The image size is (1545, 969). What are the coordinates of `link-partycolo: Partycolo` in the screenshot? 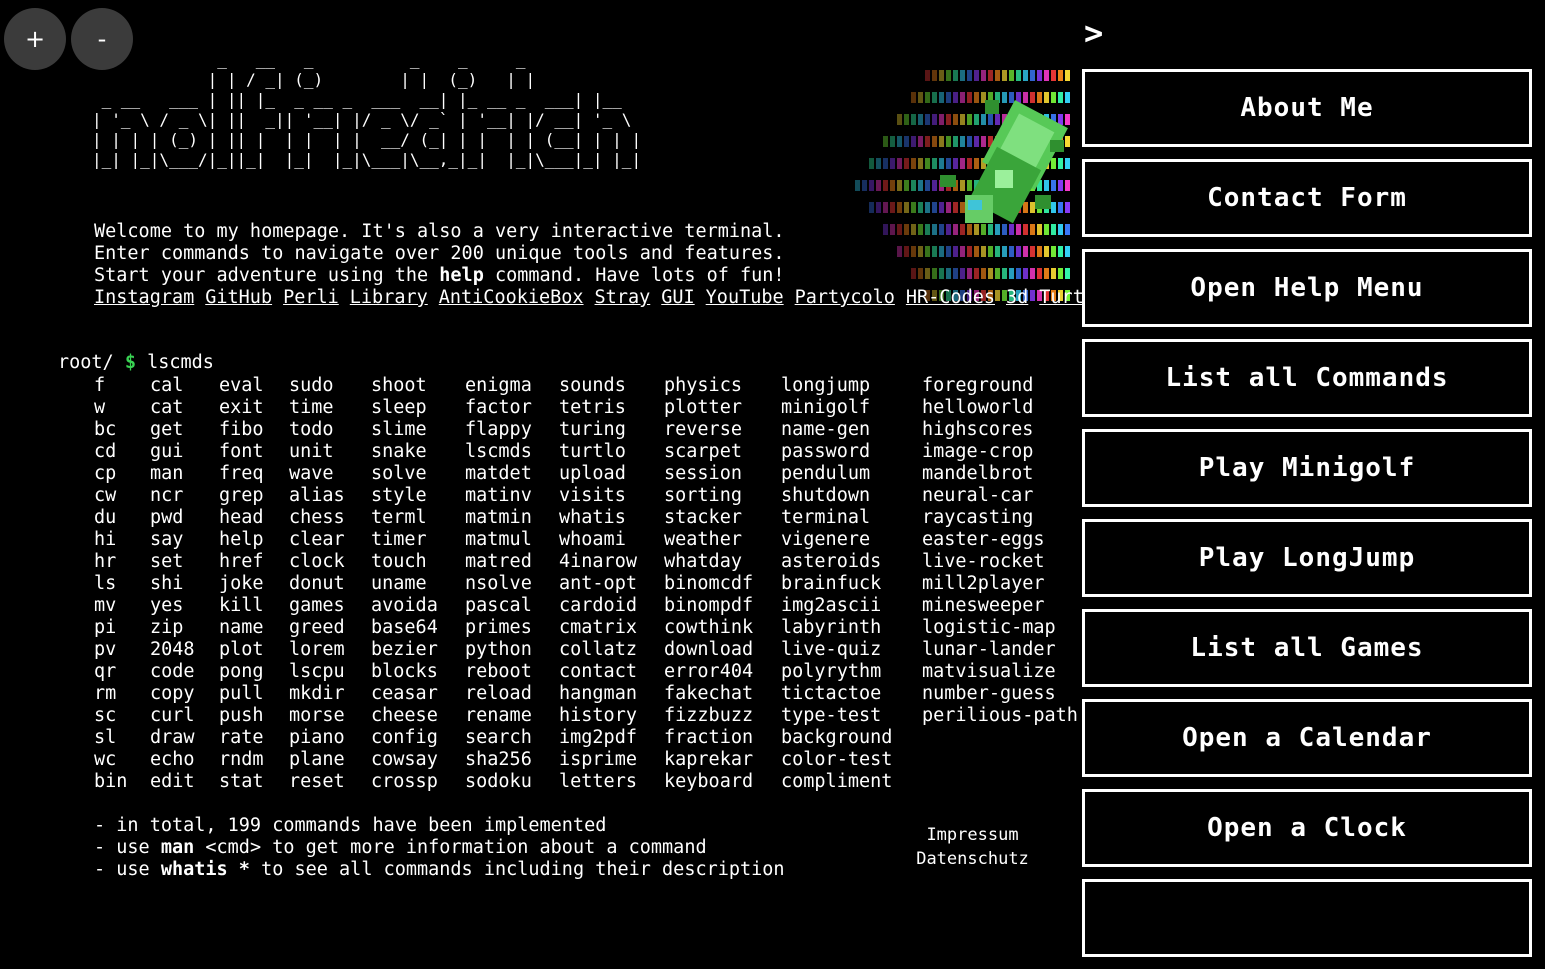 It's located at (845, 297).